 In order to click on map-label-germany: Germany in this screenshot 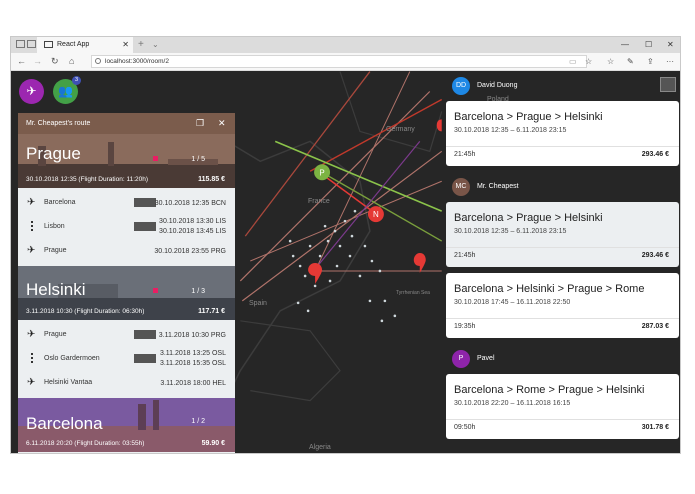, I will do `click(400, 129)`.